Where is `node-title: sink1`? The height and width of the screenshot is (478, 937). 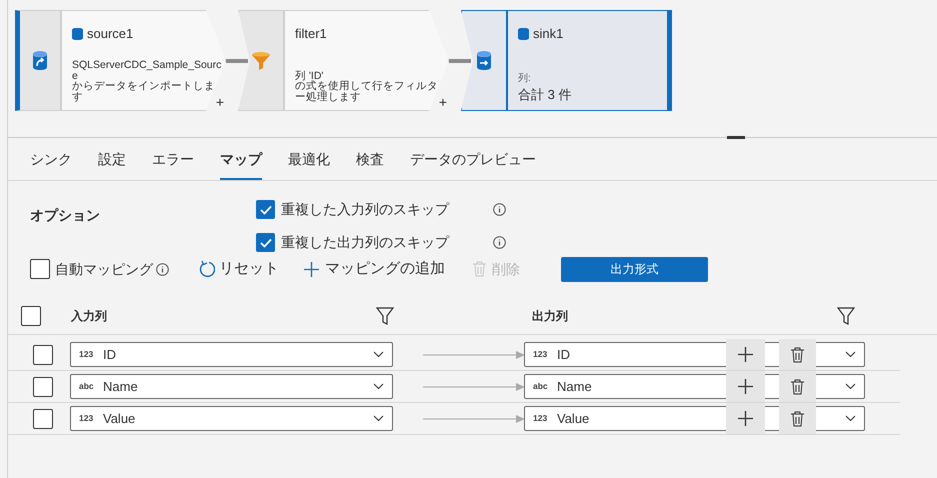
node-title: sink1 is located at coordinates (548, 34).